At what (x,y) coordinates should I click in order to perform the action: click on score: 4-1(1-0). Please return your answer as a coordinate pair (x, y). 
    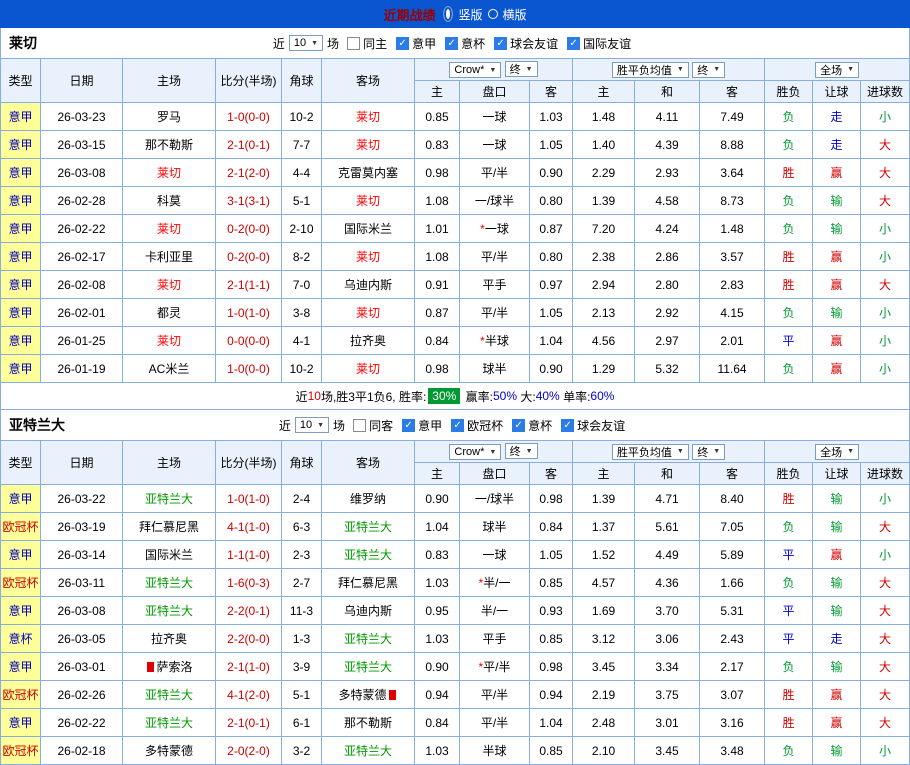
    Looking at the image, I should click on (248, 526).